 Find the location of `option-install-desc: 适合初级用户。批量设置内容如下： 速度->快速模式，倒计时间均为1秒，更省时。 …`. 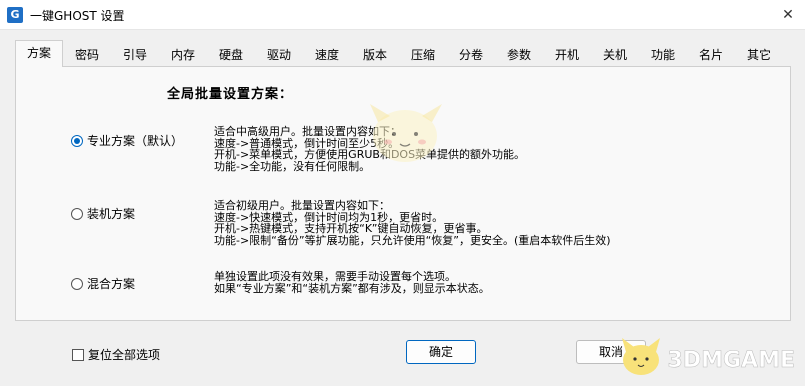

option-install-desc: 适合初级用户。批量设置内容如下： 速度->快速模式，倒计时间均为1秒，更省时。 … is located at coordinates (412, 223).